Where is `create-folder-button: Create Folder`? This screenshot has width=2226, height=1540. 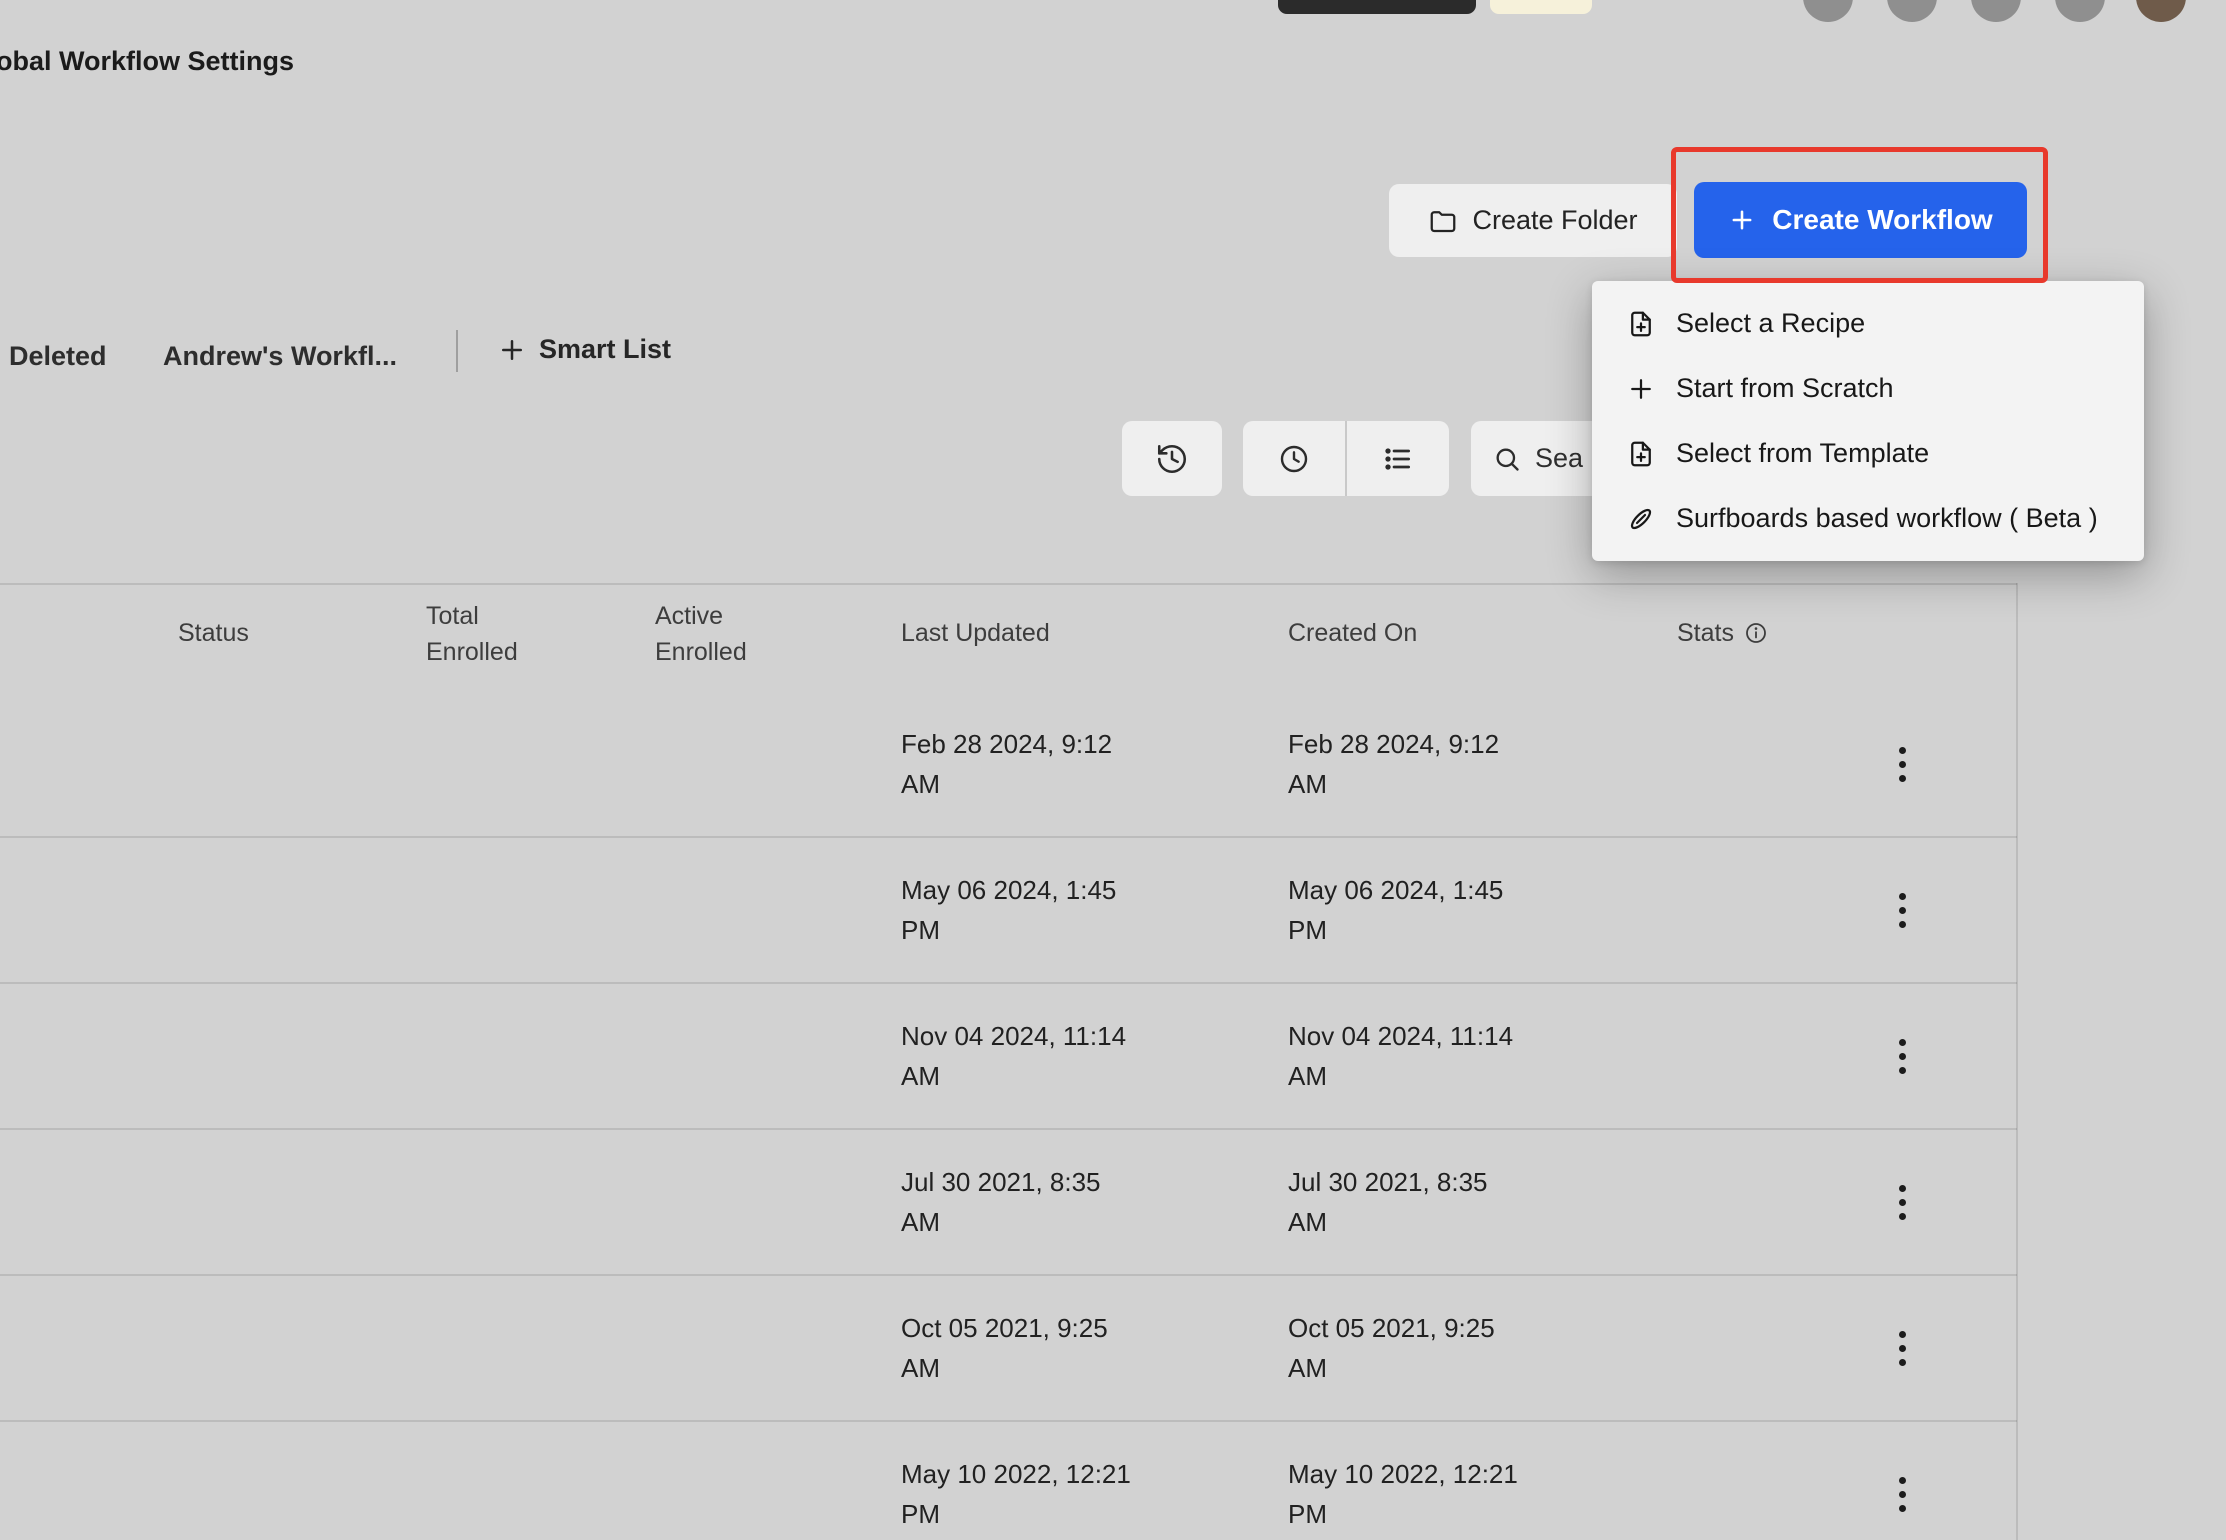 create-folder-button: Create Folder is located at coordinates (1533, 220).